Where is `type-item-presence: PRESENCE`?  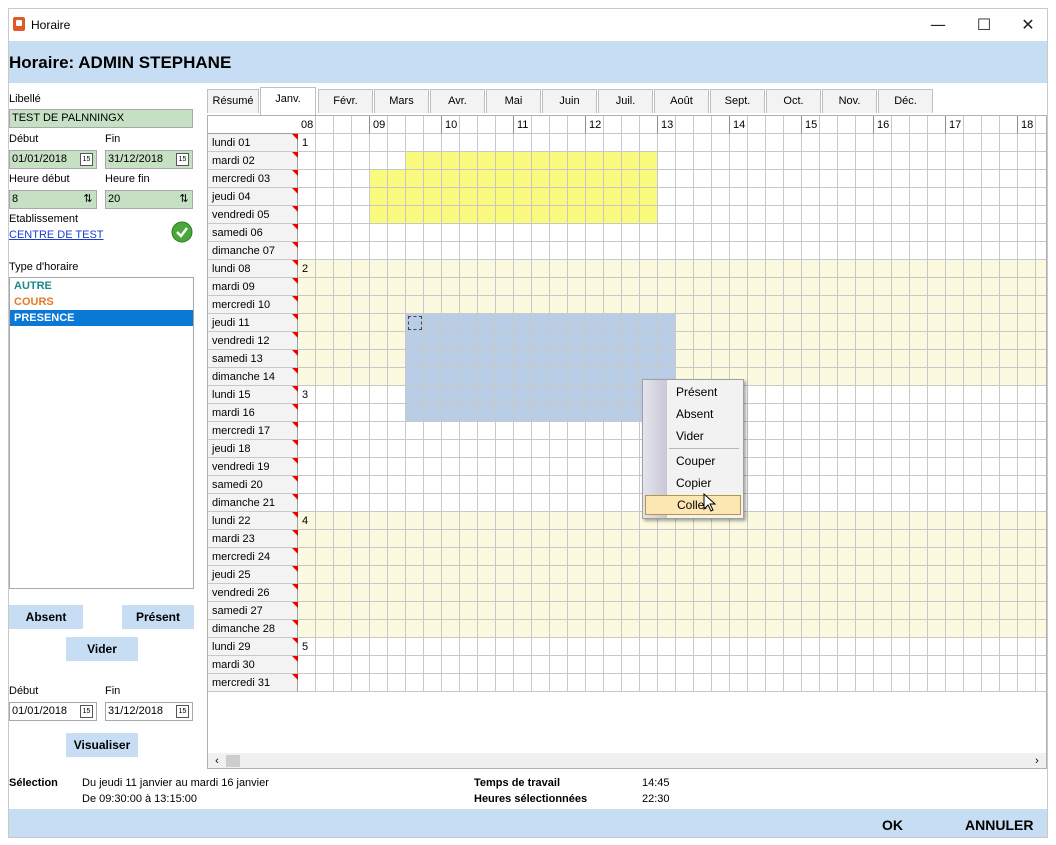 type-item-presence: PRESENCE is located at coordinates (101, 318).